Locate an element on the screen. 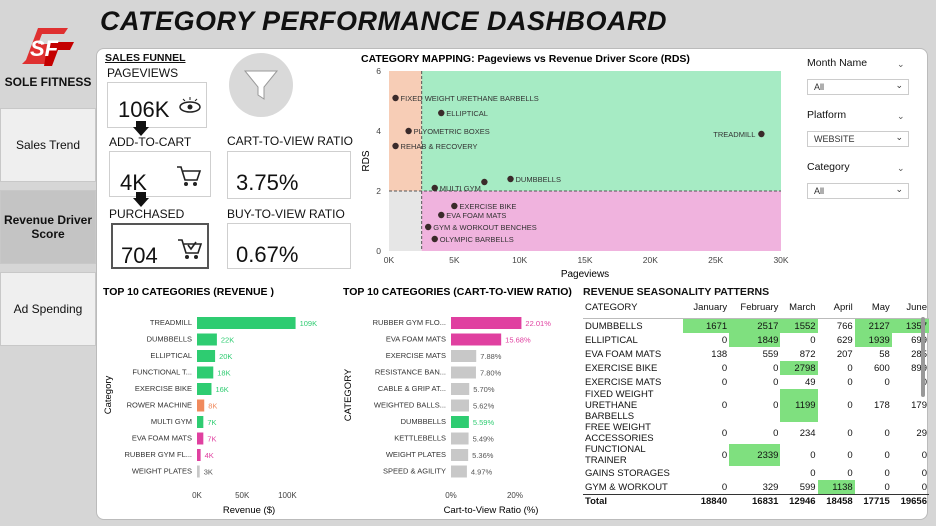 This screenshot has width=936, height=526. x-tick-label: 20K is located at coordinates (650, 260).